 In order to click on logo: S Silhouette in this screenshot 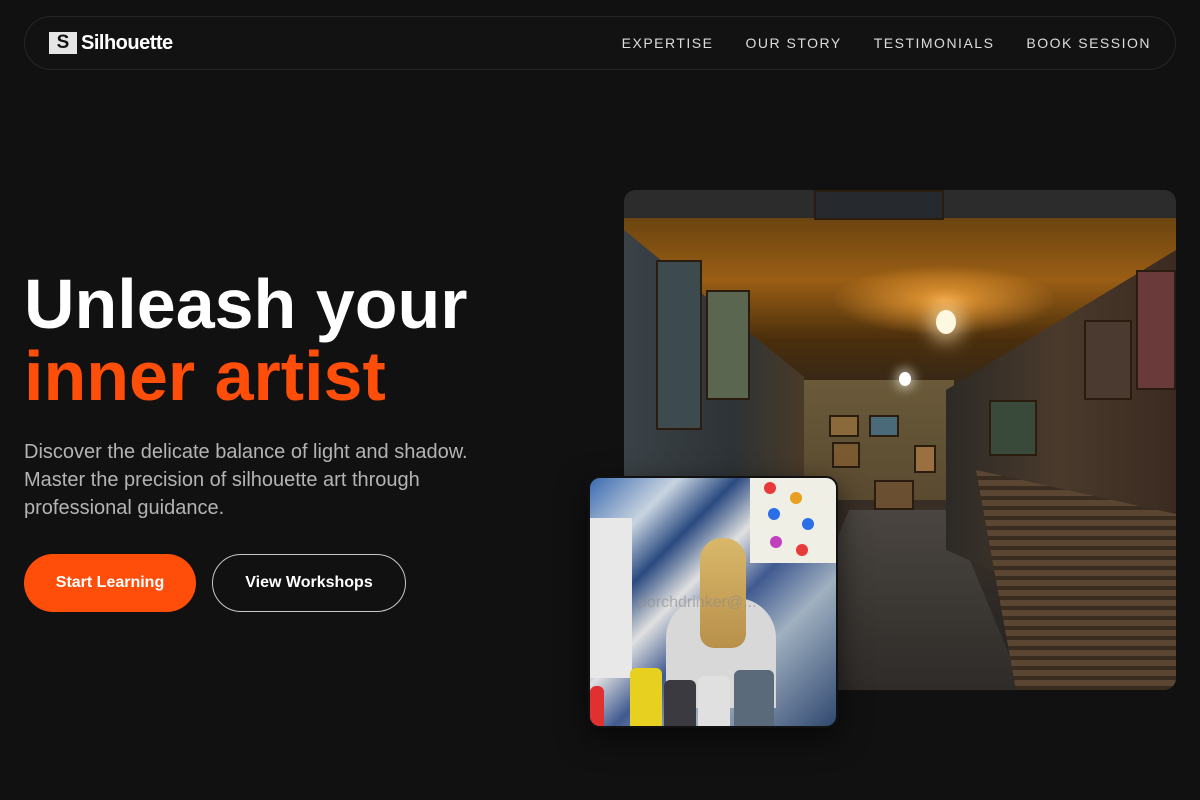, I will do `click(111, 43)`.